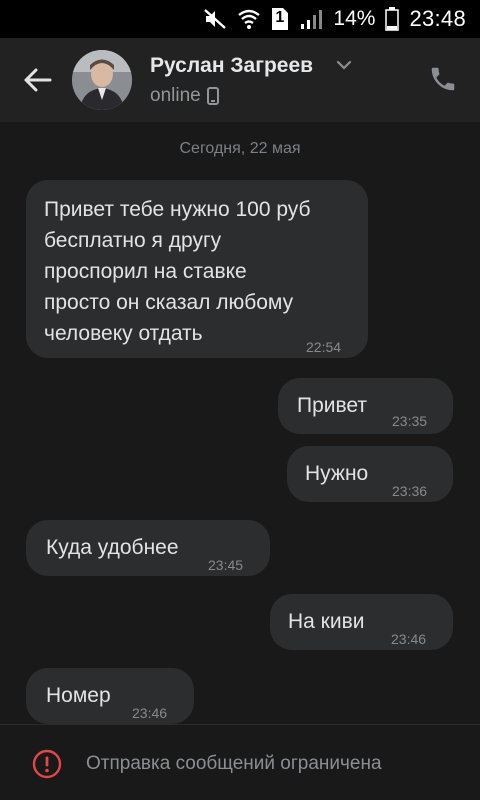 Image resolution: width=480 pixels, height=800 pixels. What do you see at coordinates (370, 474) in the screenshot?
I see `message-bubble-outgoing: Нужно 23:36` at bounding box center [370, 474].